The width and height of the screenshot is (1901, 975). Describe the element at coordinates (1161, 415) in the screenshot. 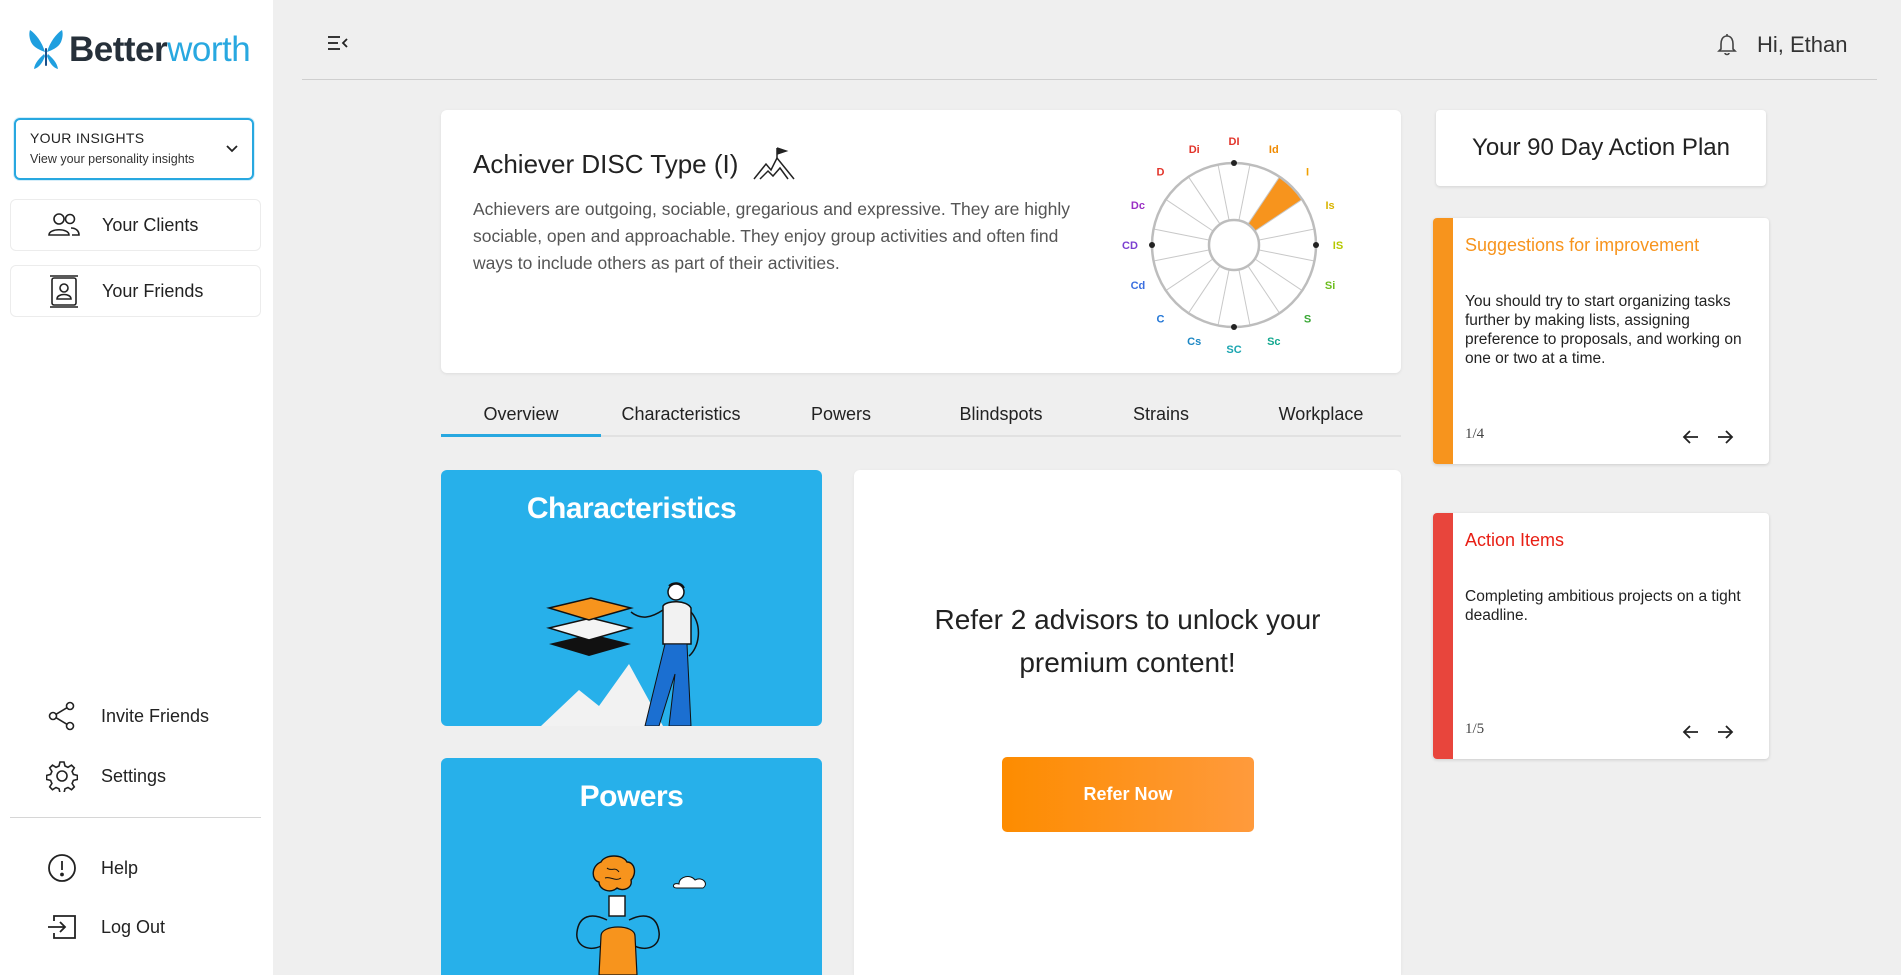

I see `tab-strains: Strains` at that location.